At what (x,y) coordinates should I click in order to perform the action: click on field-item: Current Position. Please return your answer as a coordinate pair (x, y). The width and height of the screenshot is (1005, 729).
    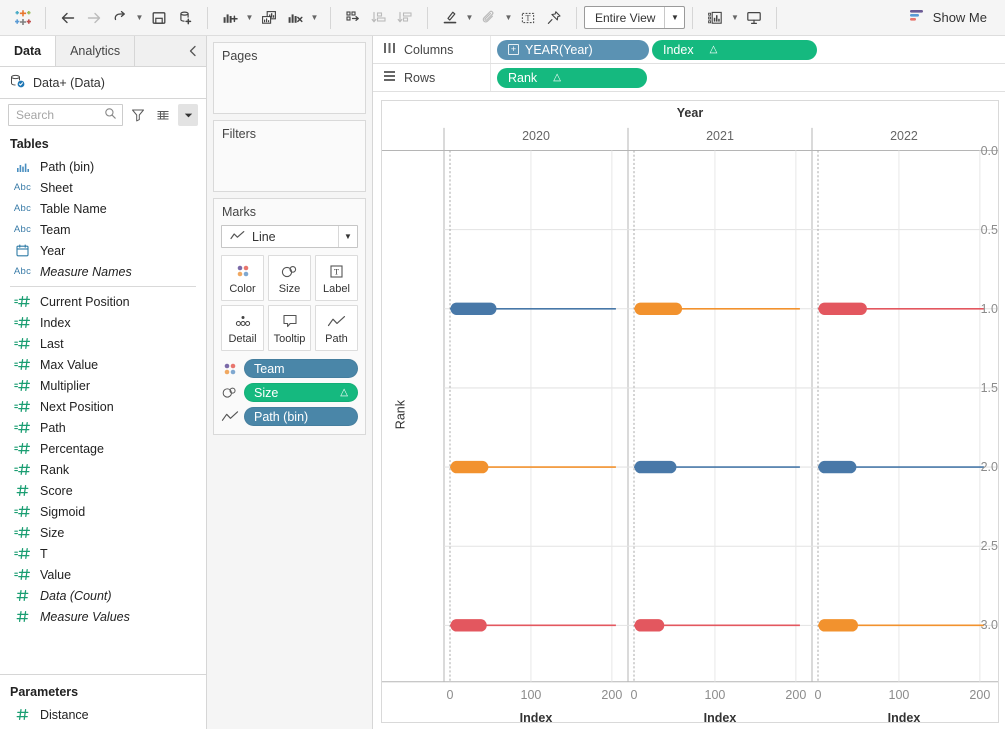
    Looking at the image, I should click on (103, 301).